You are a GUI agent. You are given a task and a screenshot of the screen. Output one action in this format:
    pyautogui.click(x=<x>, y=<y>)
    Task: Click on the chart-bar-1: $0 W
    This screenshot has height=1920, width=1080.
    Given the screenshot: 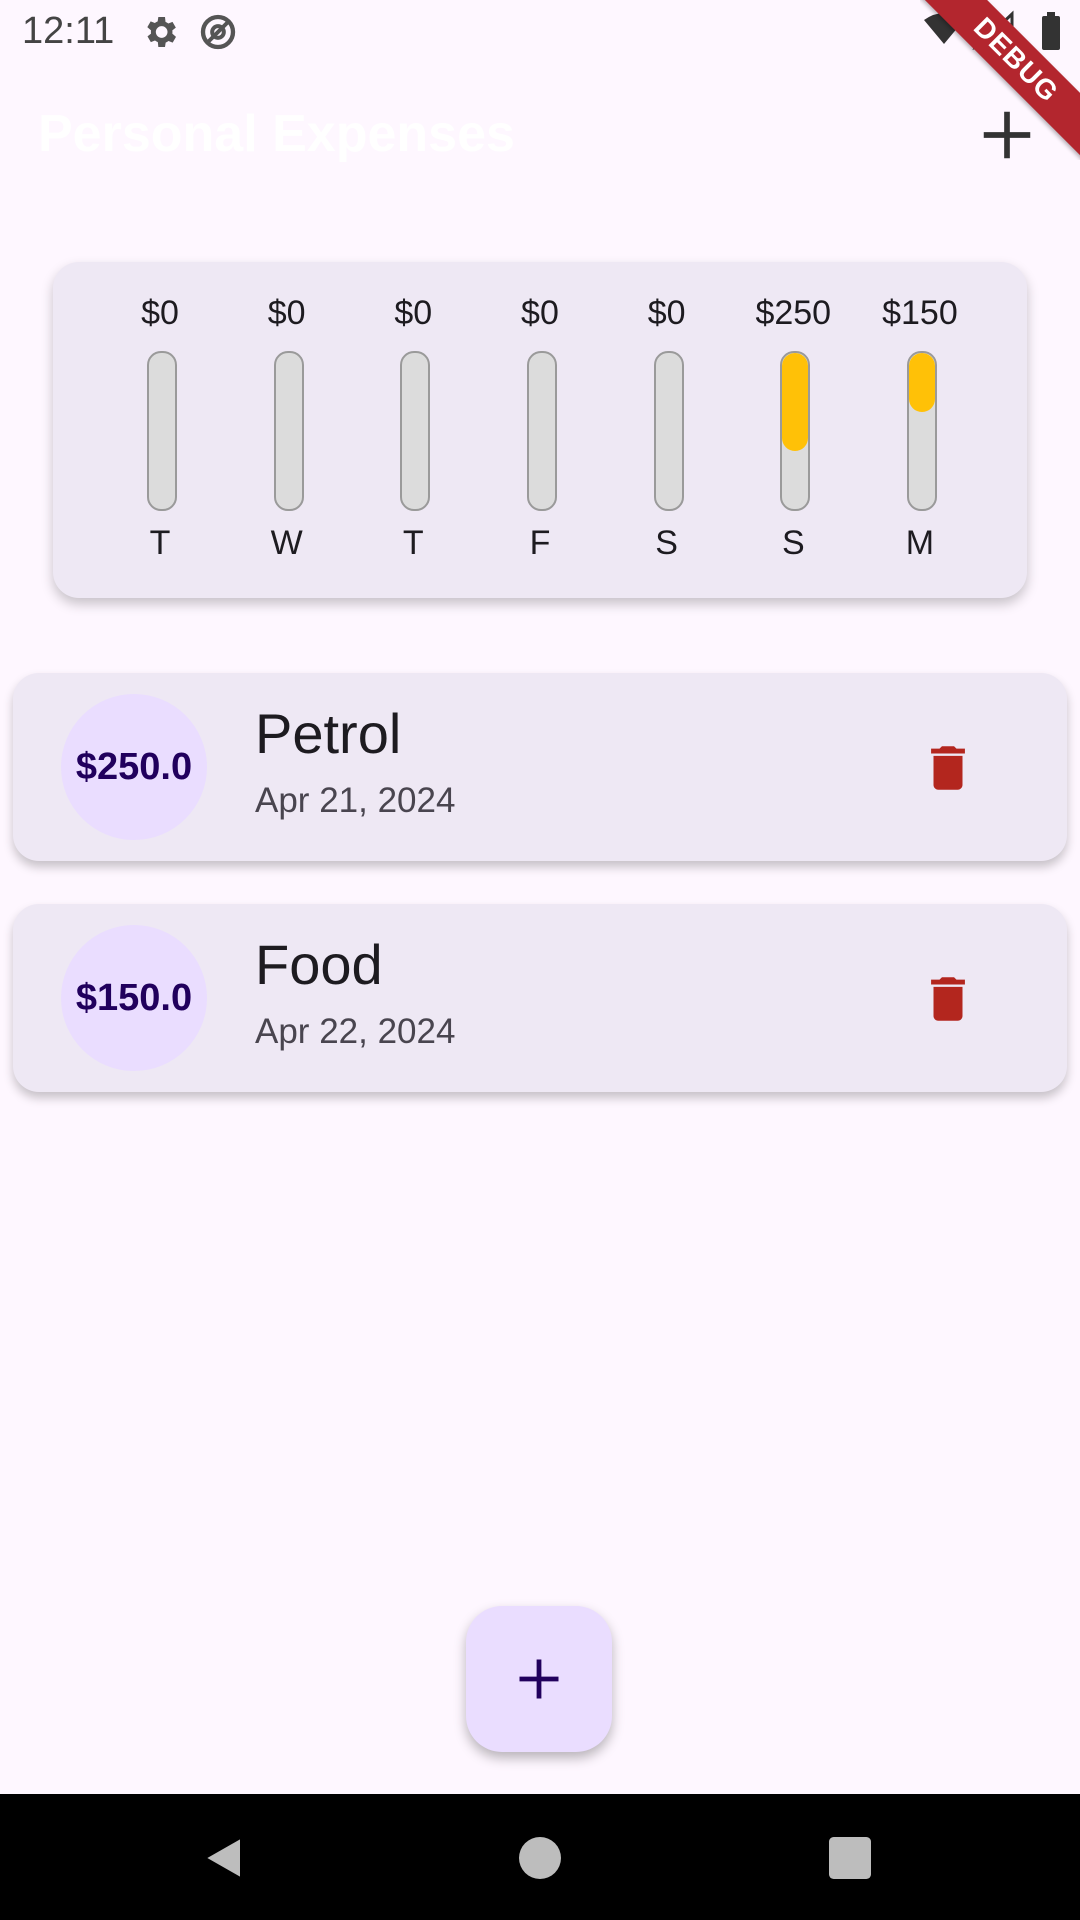 What is the action you would take?
    pyautogui.click(x=287, y=430)
    